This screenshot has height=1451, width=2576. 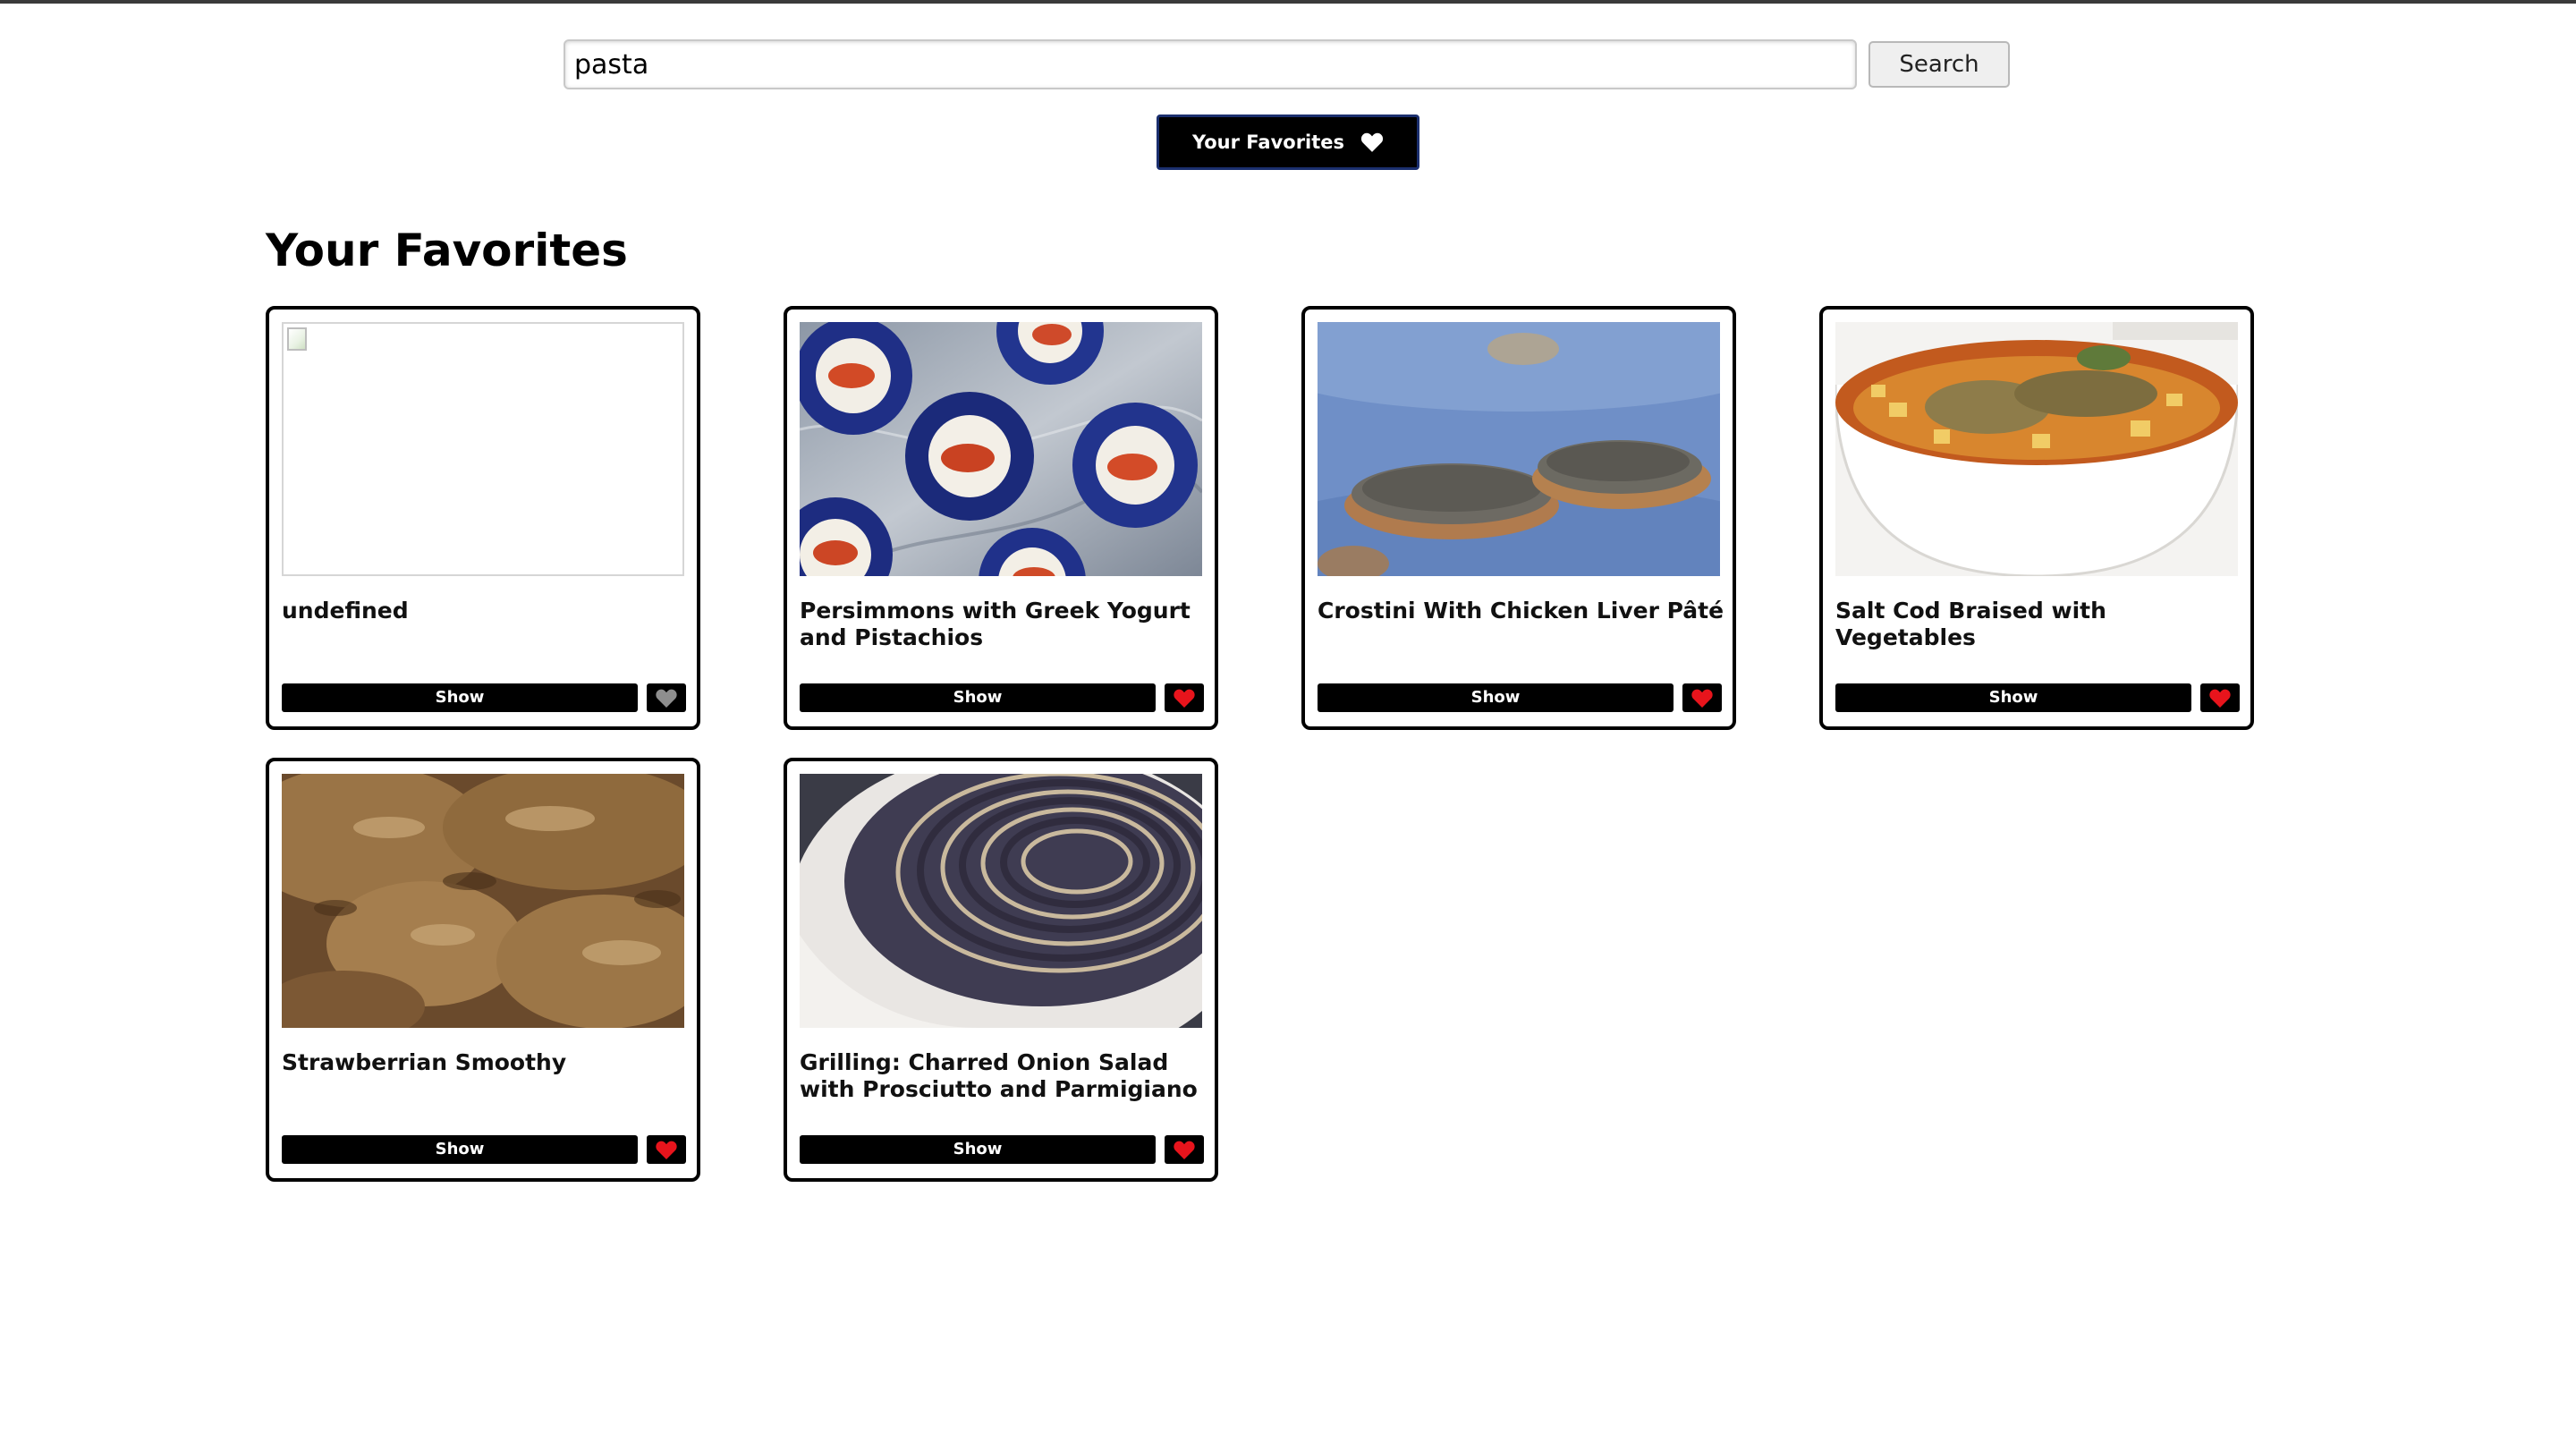 What do you see at coordinates (345, 611) in the screenshot?
I see `recipe-title: undefined` at bounding box center [345, 611].